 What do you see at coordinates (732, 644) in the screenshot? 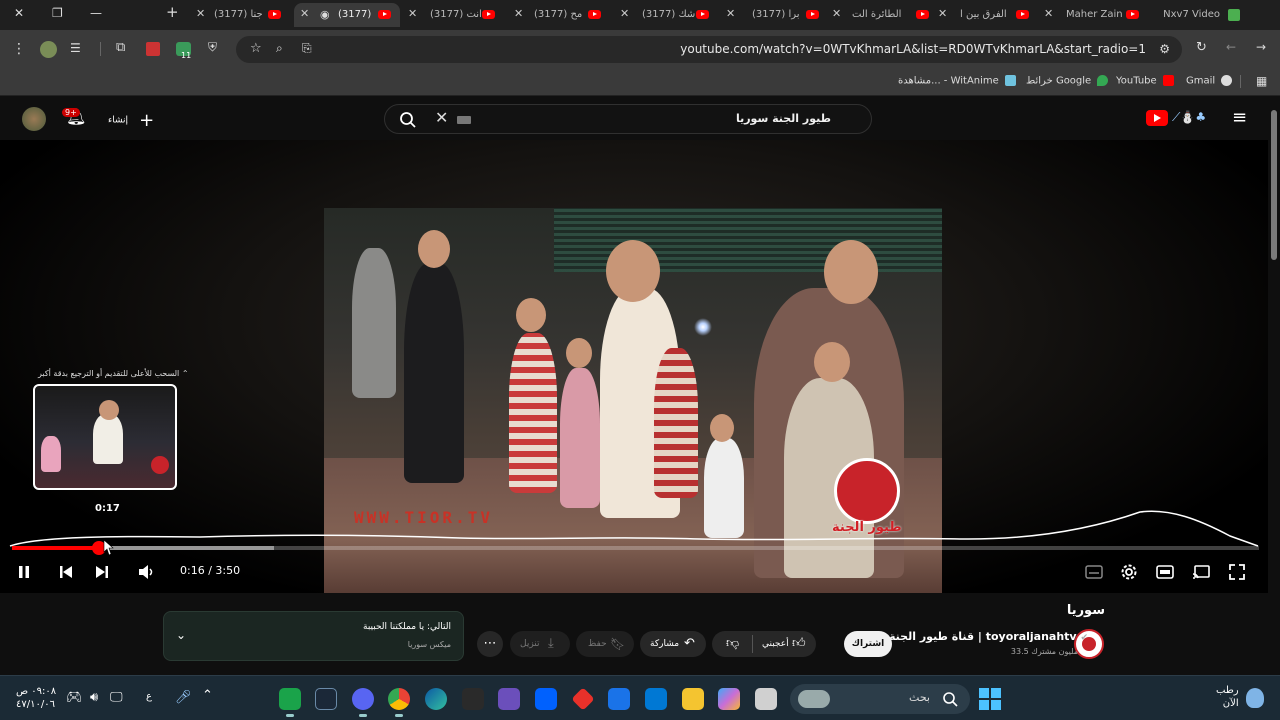
I see `dislike-button: 👎︎` at bounding box center [732, 644].